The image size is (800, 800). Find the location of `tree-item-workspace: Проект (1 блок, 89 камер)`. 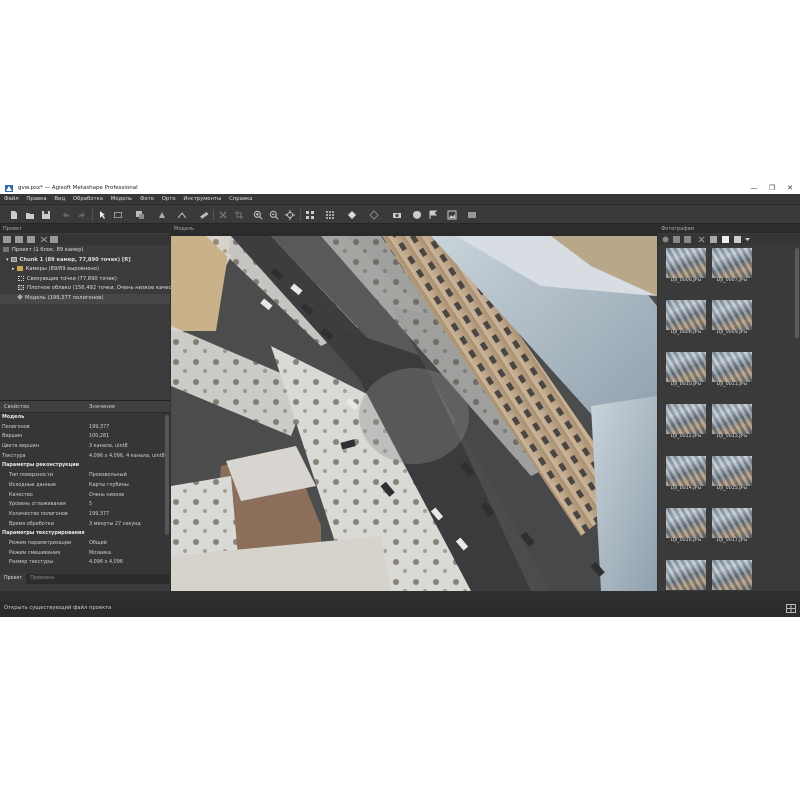

tree-item-workspace: Проект (1 блок, 89 камер) is located at coordinates (85, 251).